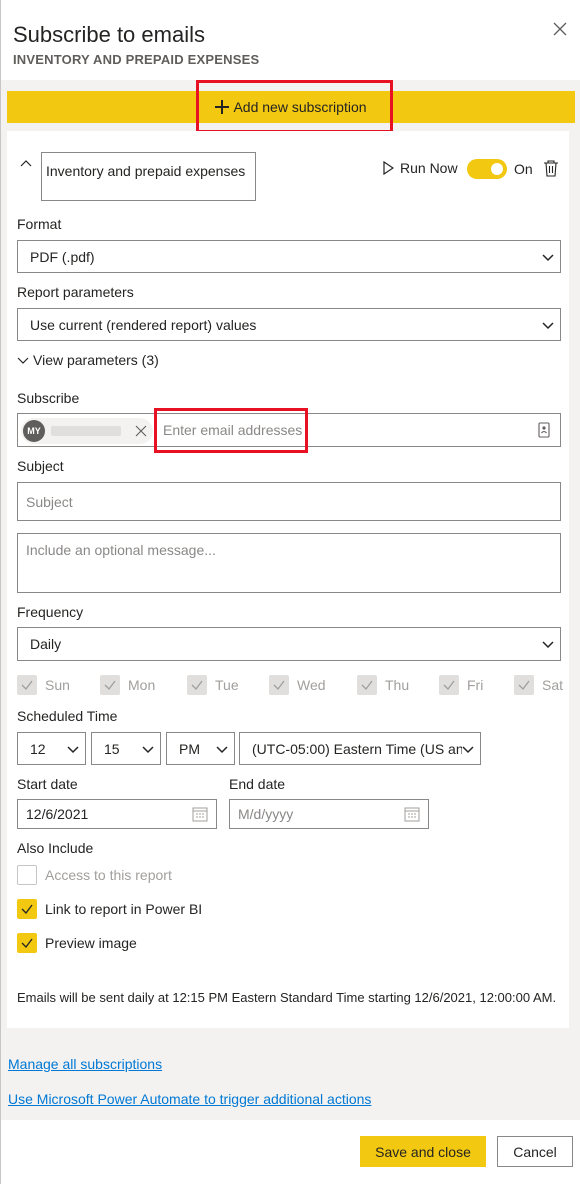 The width and height of the screenshot is (580, 1184). What do you see at coordinates (62, 256) in the screenshot?
I see `format-value: PDF (.pdf)` at bounding box center [62, 256].